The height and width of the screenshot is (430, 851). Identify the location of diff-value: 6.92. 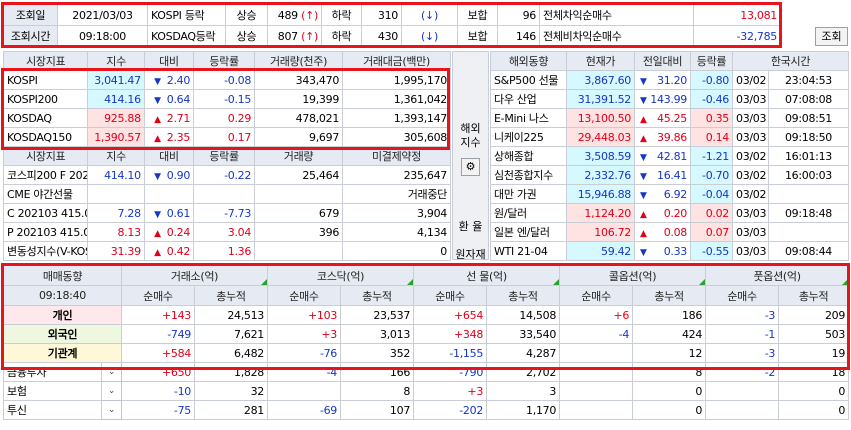
(675, 194).